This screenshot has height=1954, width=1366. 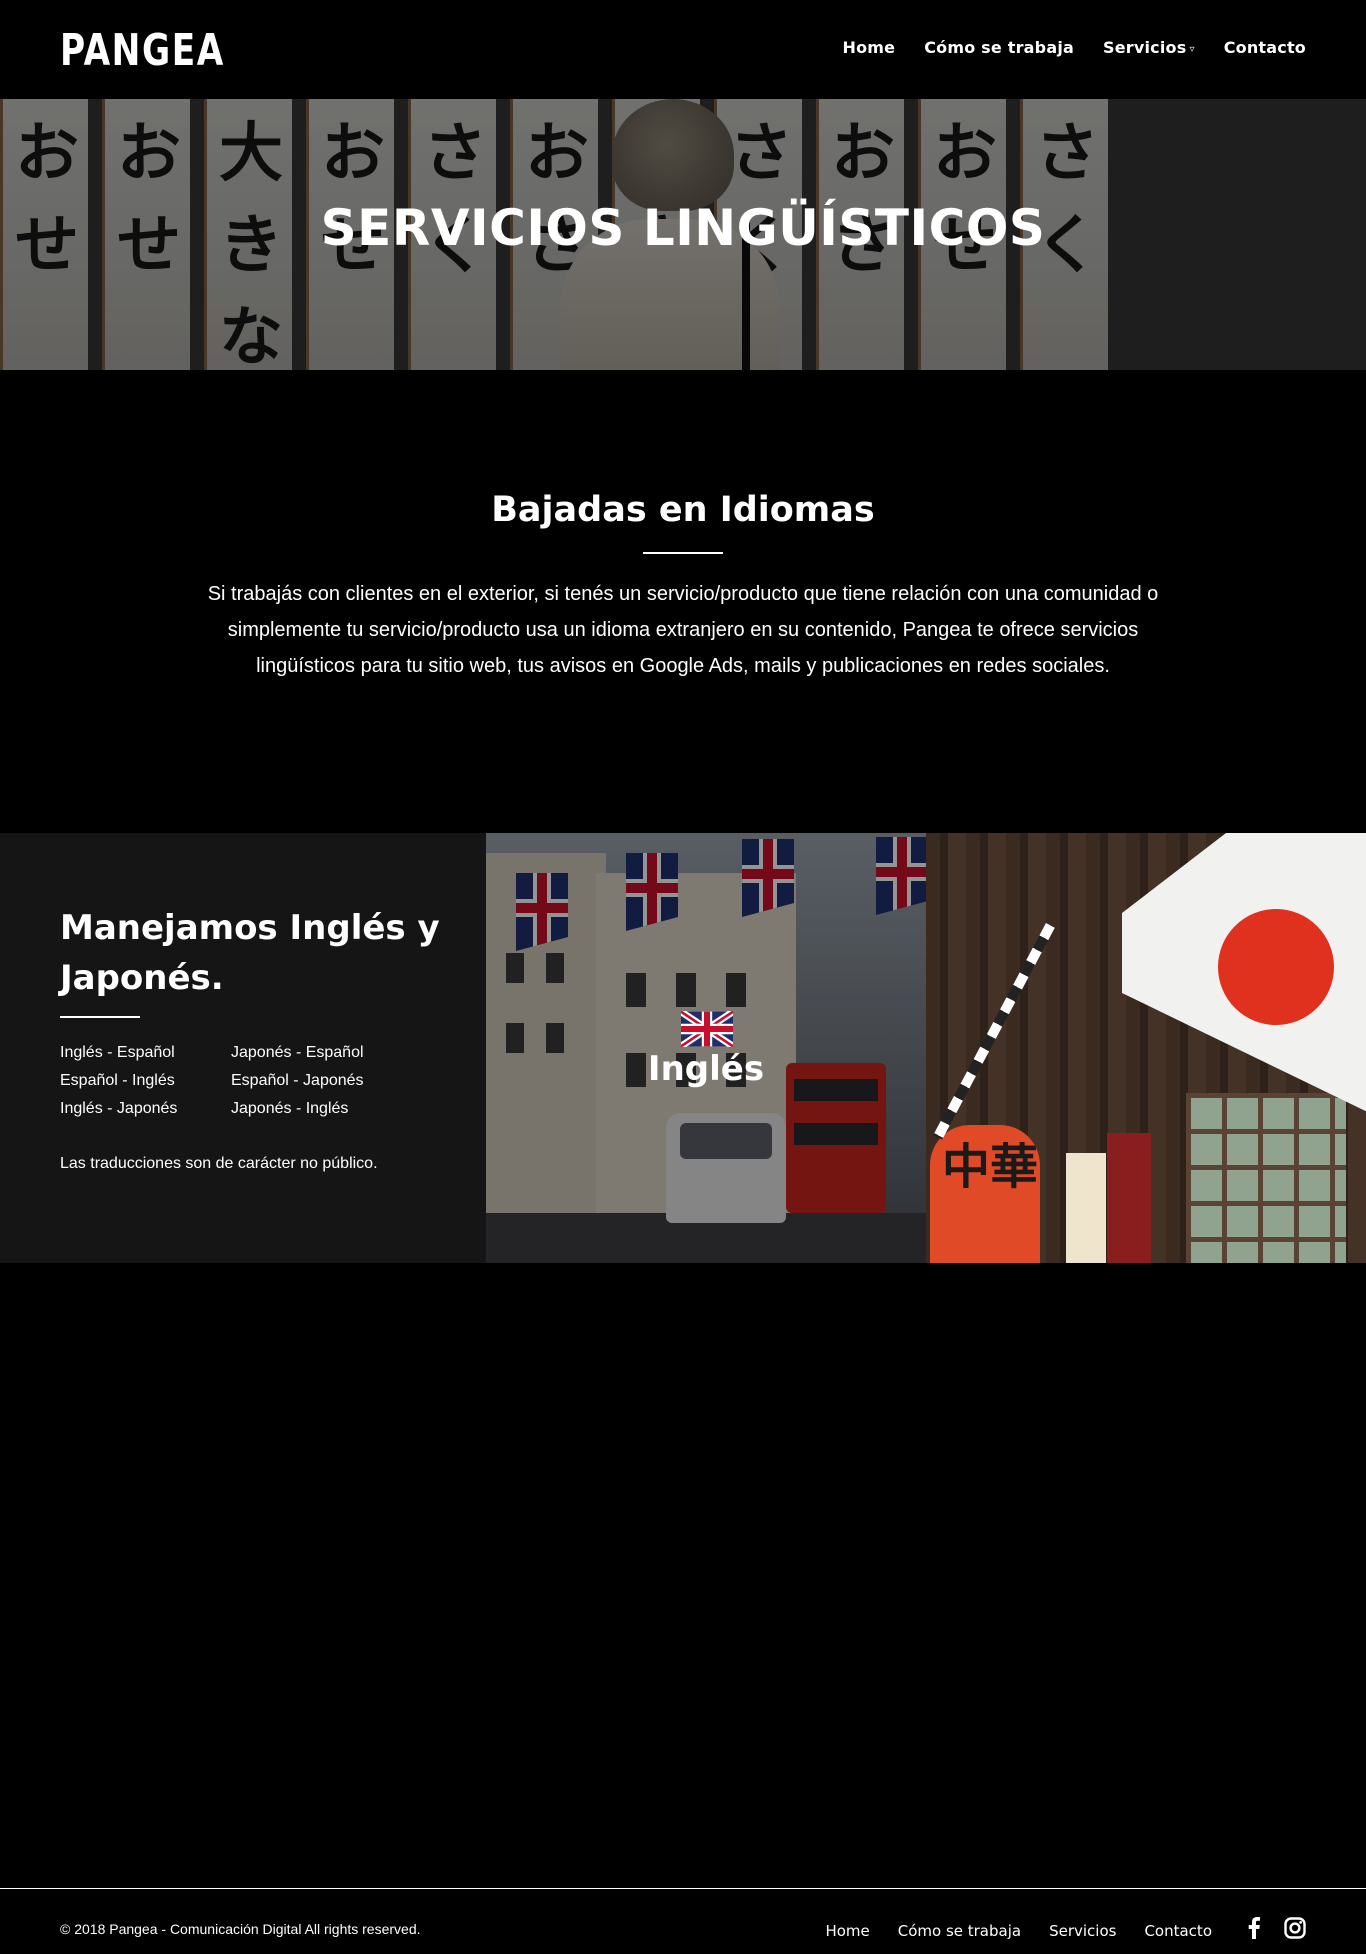 I want to click on page-title: SERVICIOS LINGÜÍSTICOS, so click(x=683, y=228).